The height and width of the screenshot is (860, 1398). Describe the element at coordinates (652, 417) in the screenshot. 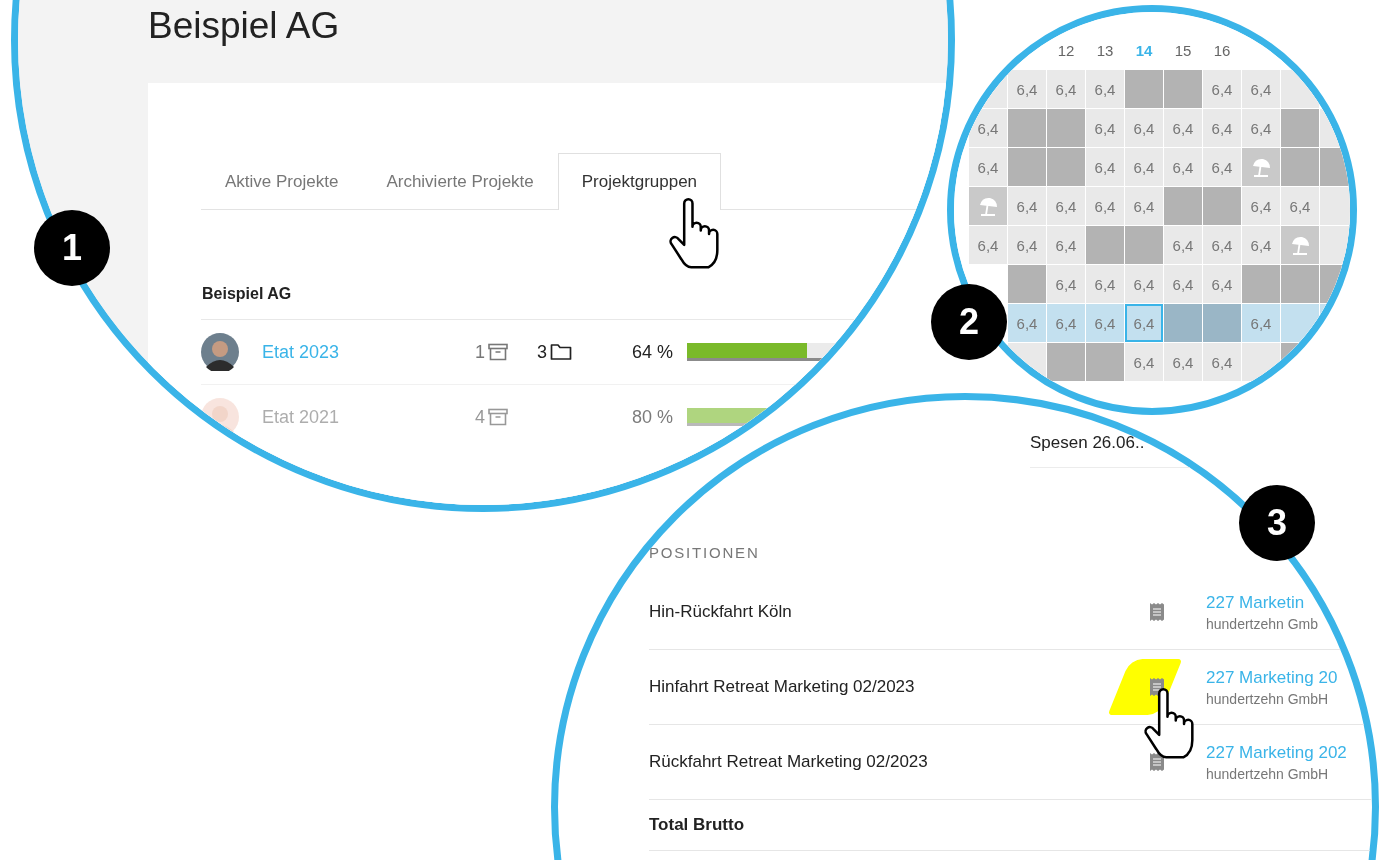

I see `percent-label: 80 %` at that location.